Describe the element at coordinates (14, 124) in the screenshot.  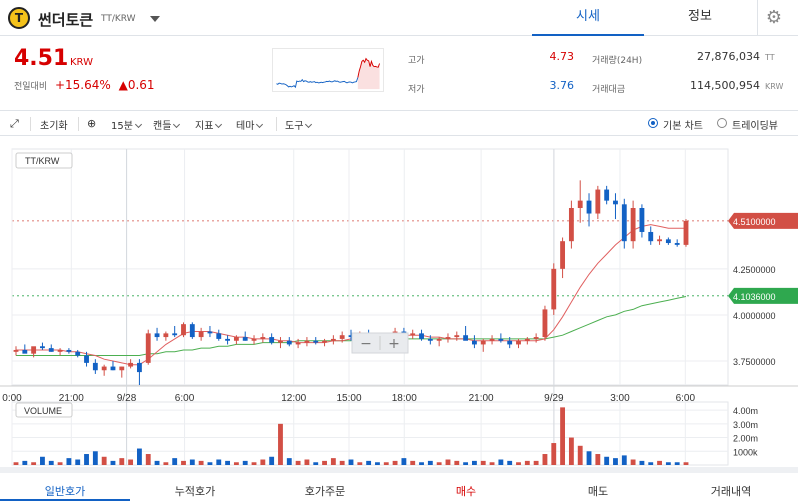
I see `expand-icon: ⤢` at that location.